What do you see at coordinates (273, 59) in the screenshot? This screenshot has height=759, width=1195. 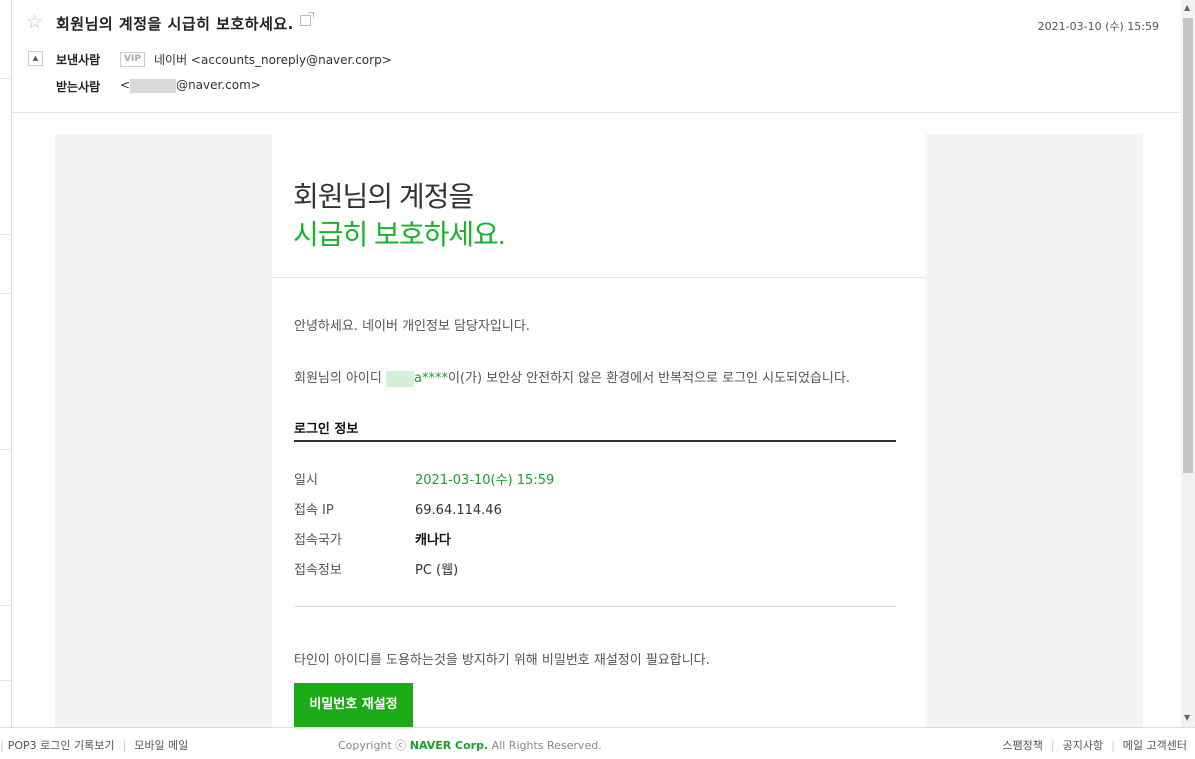 I see `sender-address: 네이버 <accounts_noreply@naver.corp>` at bounding box center [273, 59].